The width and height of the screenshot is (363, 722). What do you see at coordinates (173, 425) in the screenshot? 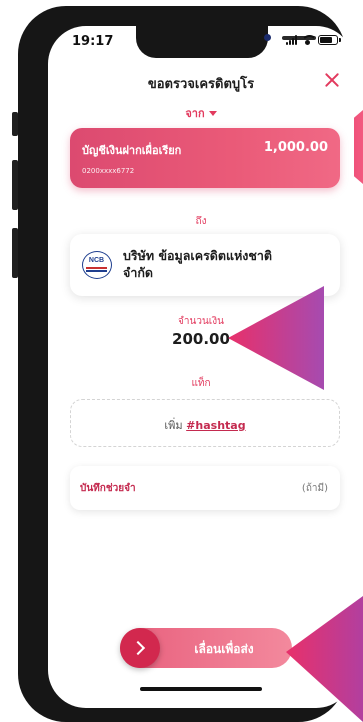
I see `add-hashtag-prefix: เพิ่ม` at bounding box center [173, 425].